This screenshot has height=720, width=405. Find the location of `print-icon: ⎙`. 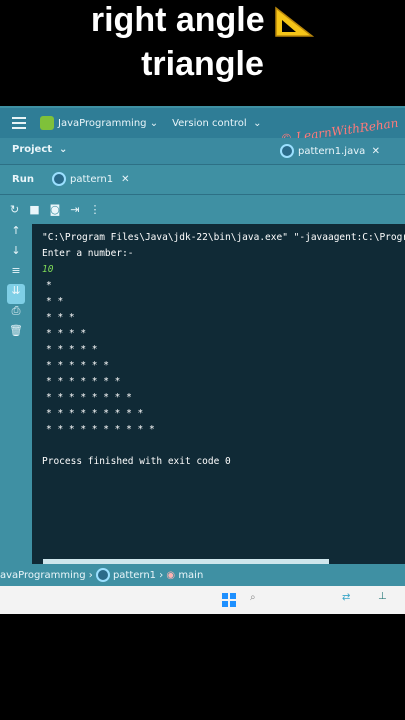

print-icon: ⎙ is located at coordinates (16, 314).